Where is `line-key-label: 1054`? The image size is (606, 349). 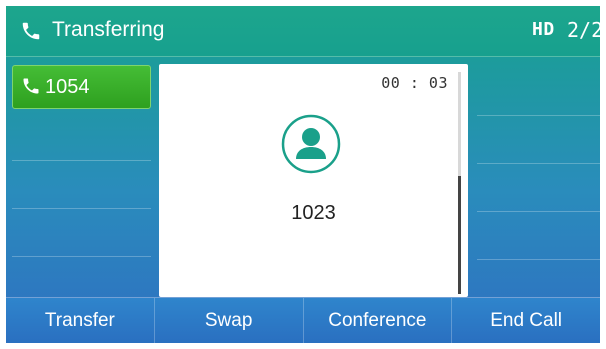
line-key-label: 1054 is located at coordinates (67, 87).